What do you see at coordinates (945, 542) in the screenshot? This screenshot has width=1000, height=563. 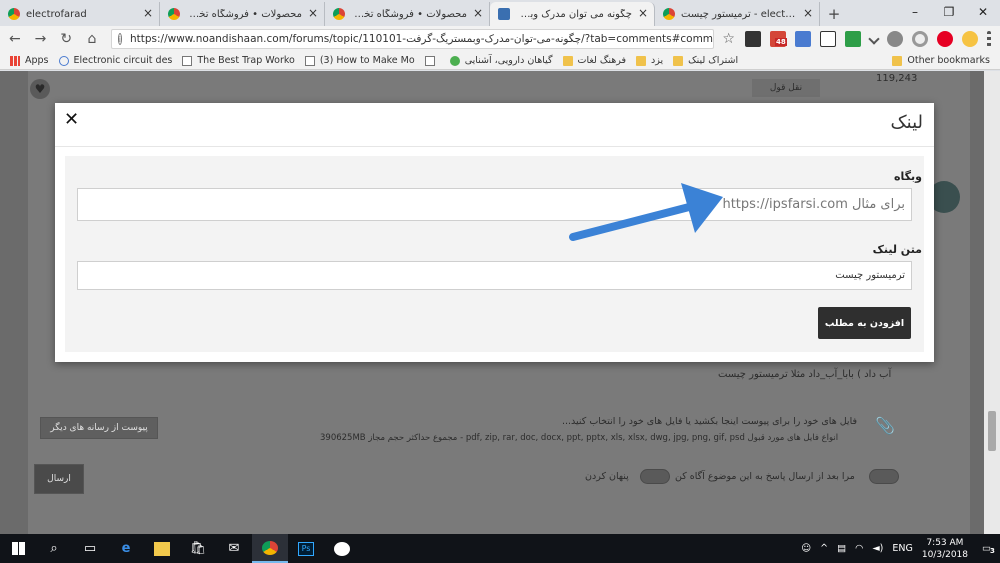 I see `clock-time: 7:53 AM` at bounding box center [945, 542].